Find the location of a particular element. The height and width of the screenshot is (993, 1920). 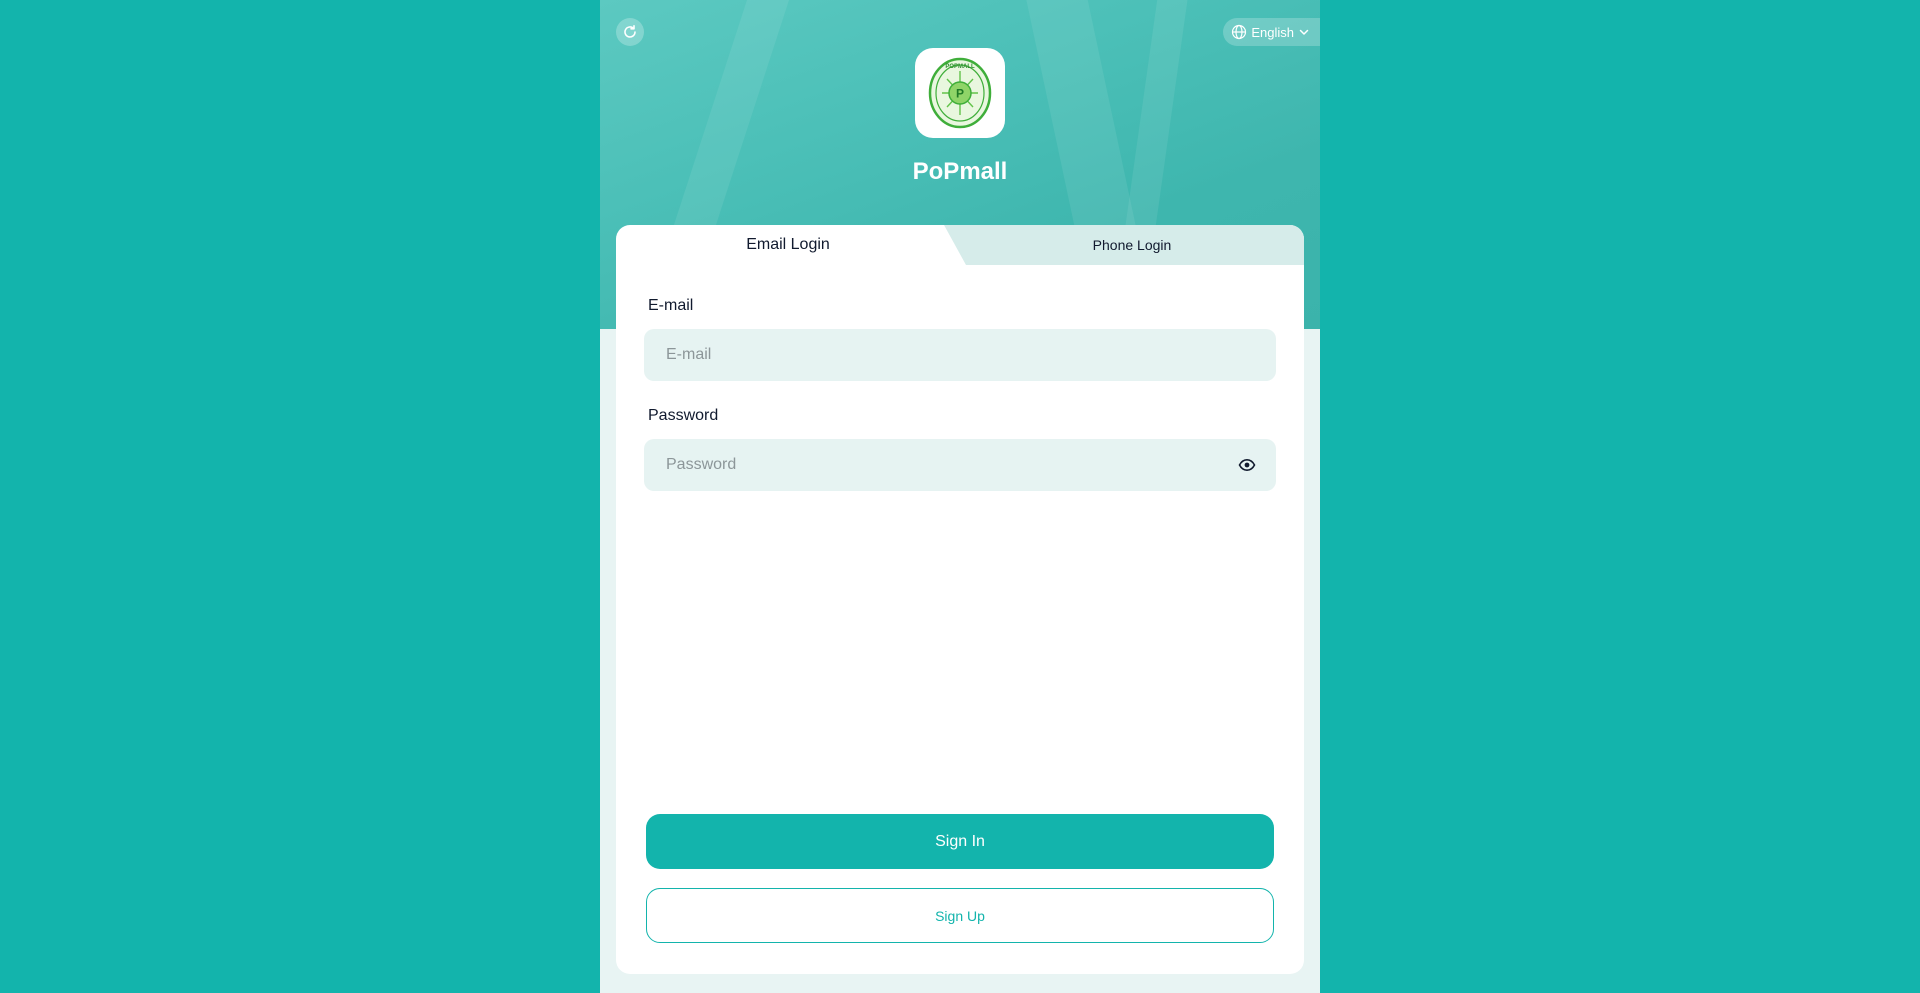

email-field-container is located at coordinates (960, 355).